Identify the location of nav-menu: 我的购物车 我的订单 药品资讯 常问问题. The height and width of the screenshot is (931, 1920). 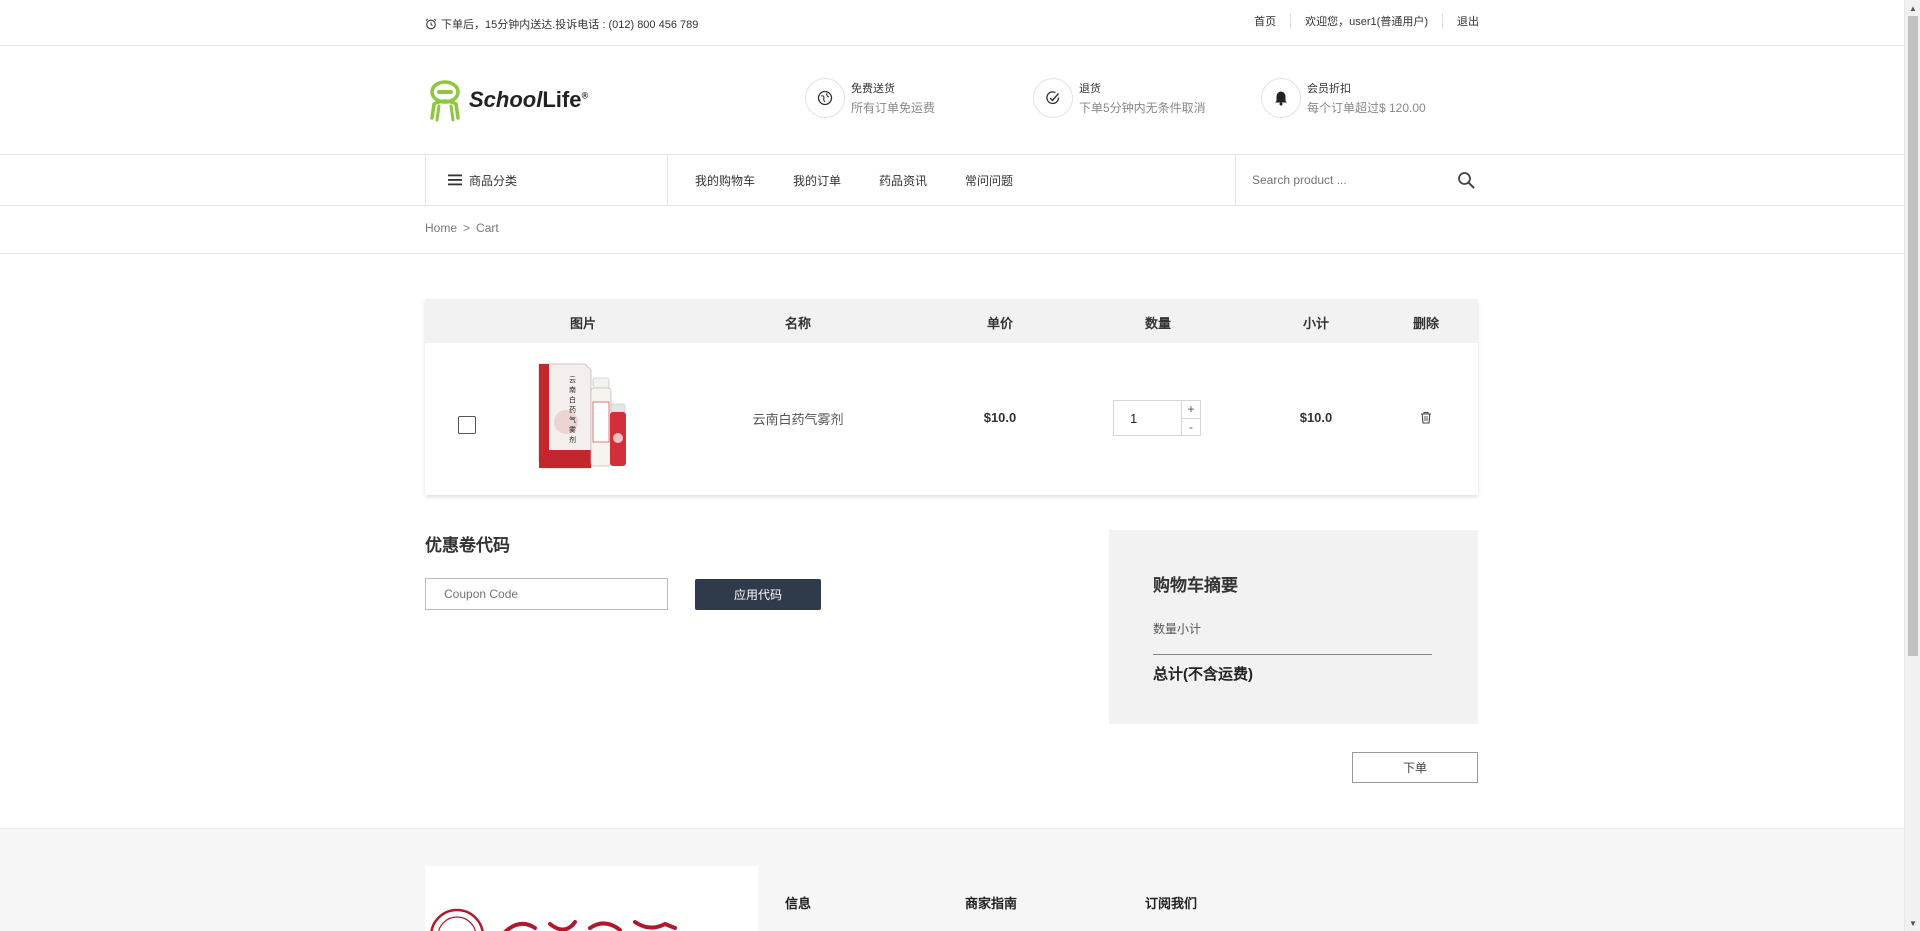
(854, 180).